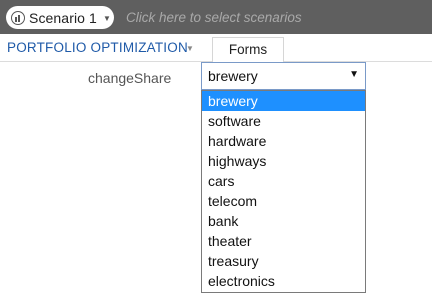 This screenshot has height=298, width=432. What do you see at coordinates (18, 17) in the screenshot?
I see `scenario-chart-icon` at bounding box center [18, 17].